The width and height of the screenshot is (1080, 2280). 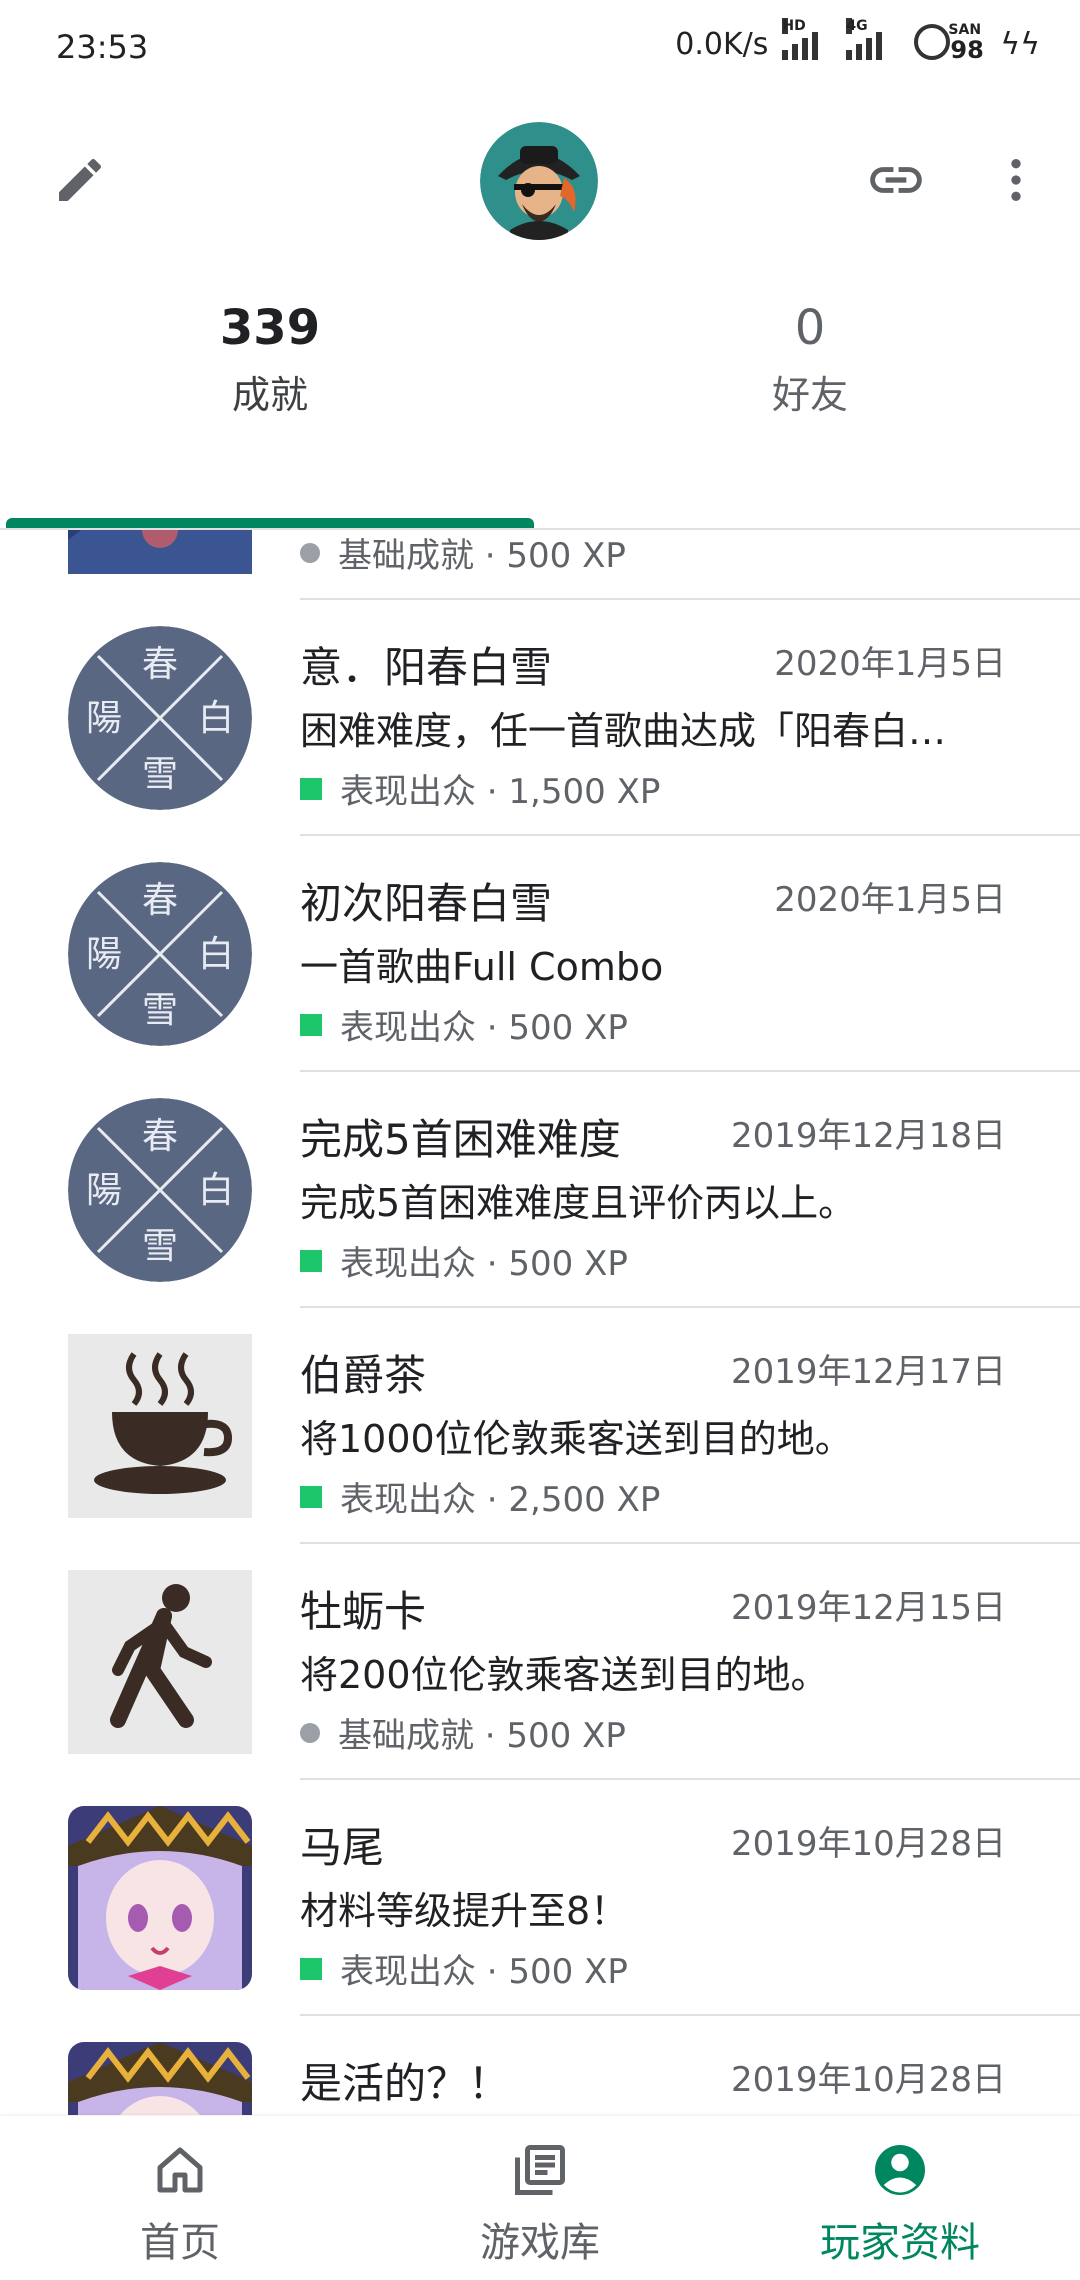 I want to click on achievement-title: 意．阳春白雪, so click(x=426, y=667).